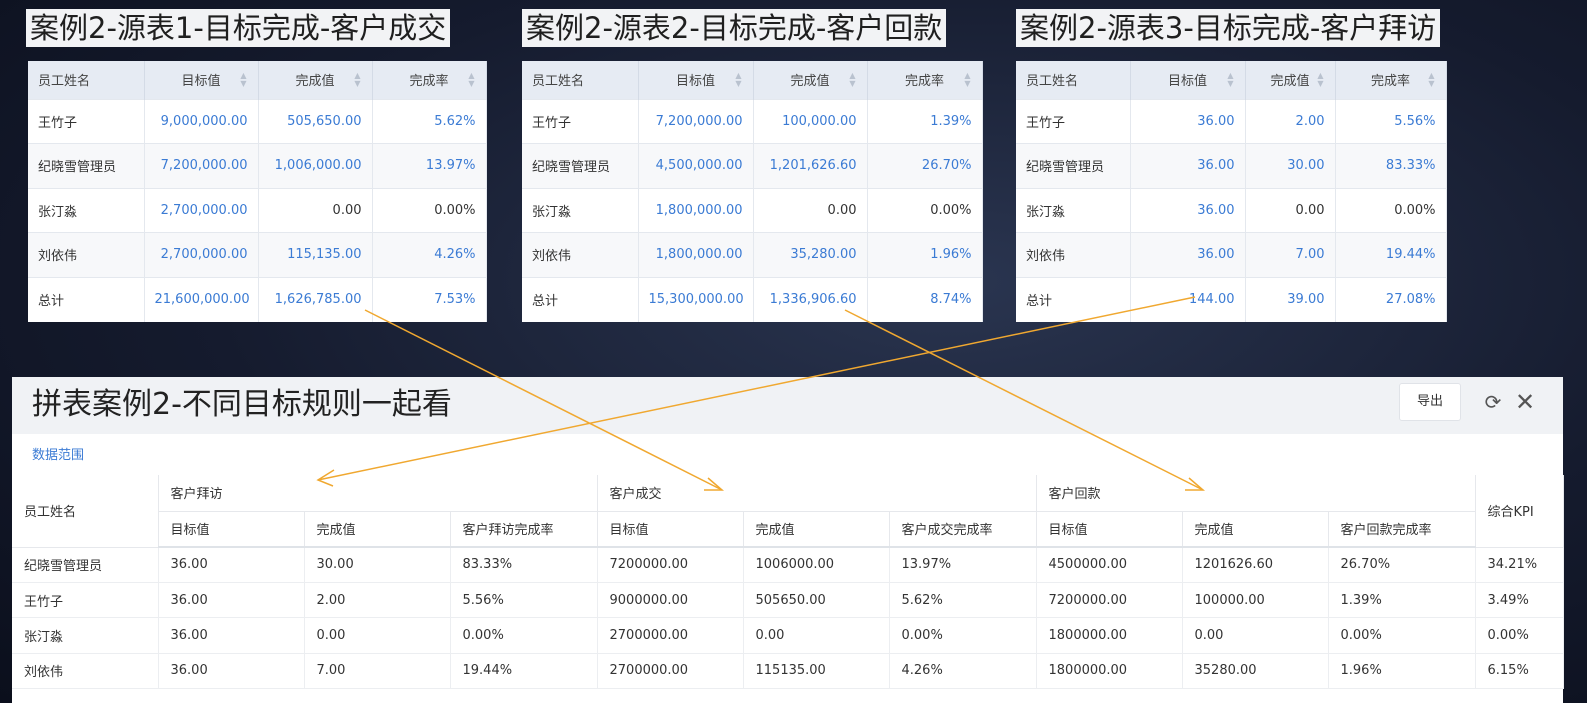 The height and width of the screenshot is (703, 1587). Describe the element at coordinates (1391, 165) in the screenshot. I see `cell-rate: 83.33%` at that location.